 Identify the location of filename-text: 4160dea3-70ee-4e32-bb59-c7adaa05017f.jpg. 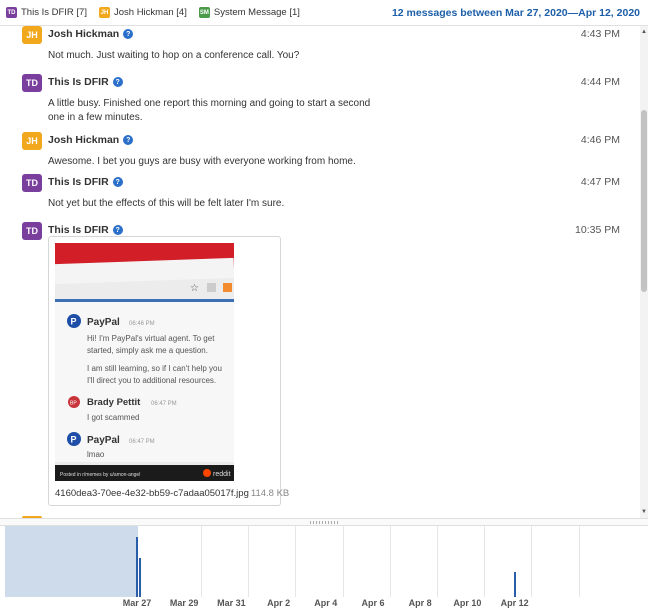
(152, 493).